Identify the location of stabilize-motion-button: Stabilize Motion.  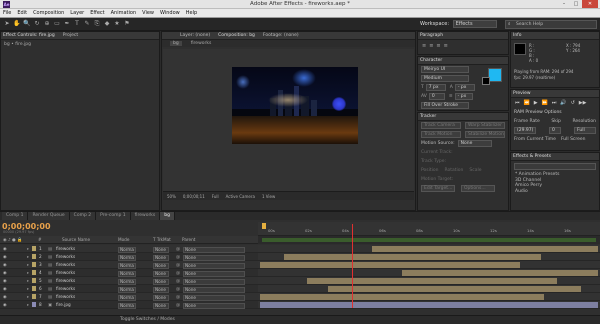
(485, 134).